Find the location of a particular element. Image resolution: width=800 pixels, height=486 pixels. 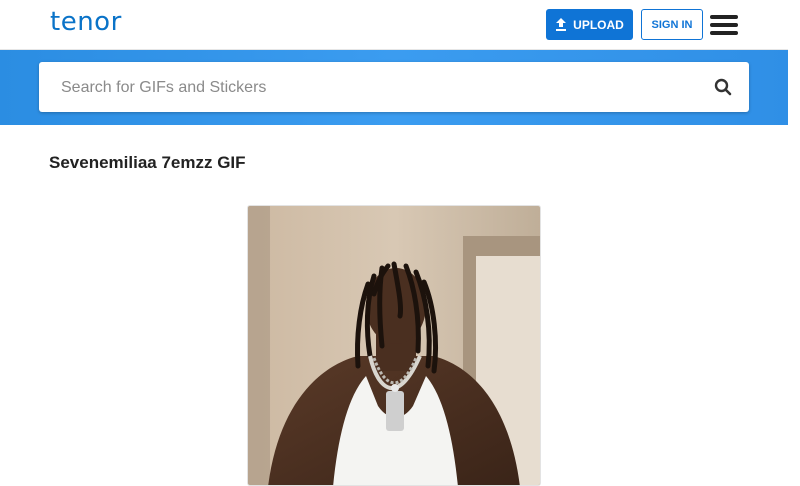

upload-button-label: UPLOAD is located at coordinates (598, 24).